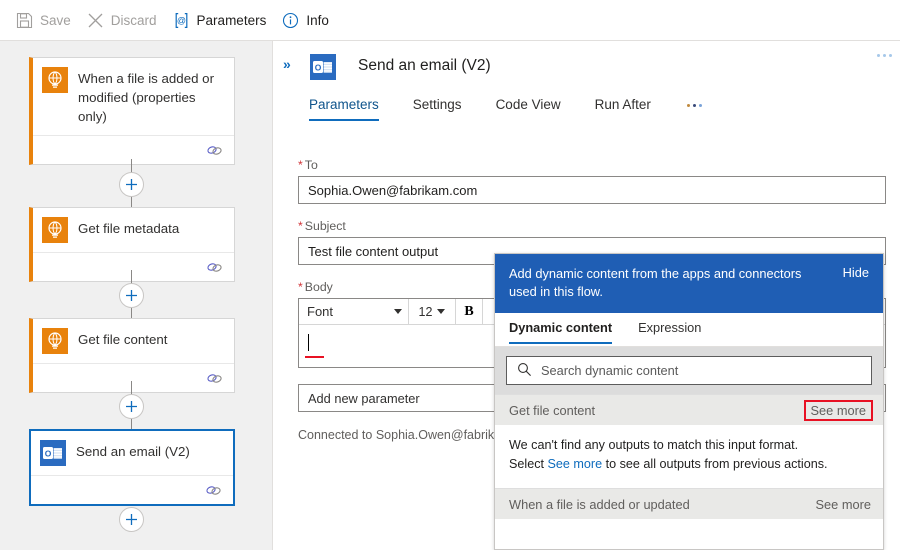  Describe the element at coordinates (689, 409) in the screenshot. I see `dynamic-content-group-get-file-content: Get file content See more` at that location.